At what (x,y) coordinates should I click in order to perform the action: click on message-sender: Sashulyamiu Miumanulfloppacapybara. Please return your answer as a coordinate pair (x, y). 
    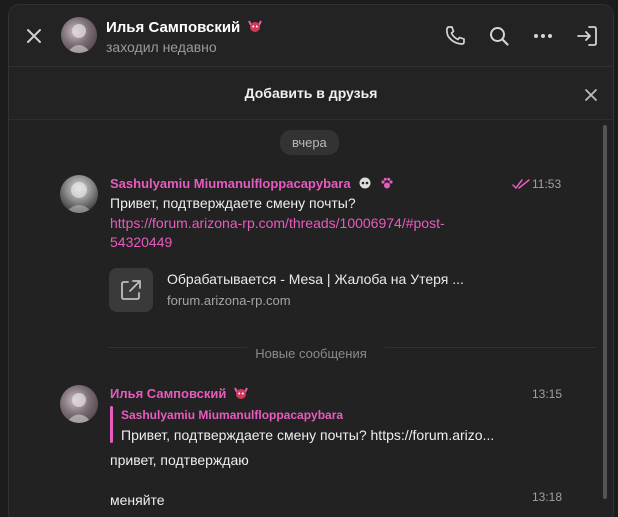
    Looking at the image, I should click on (252, 183).